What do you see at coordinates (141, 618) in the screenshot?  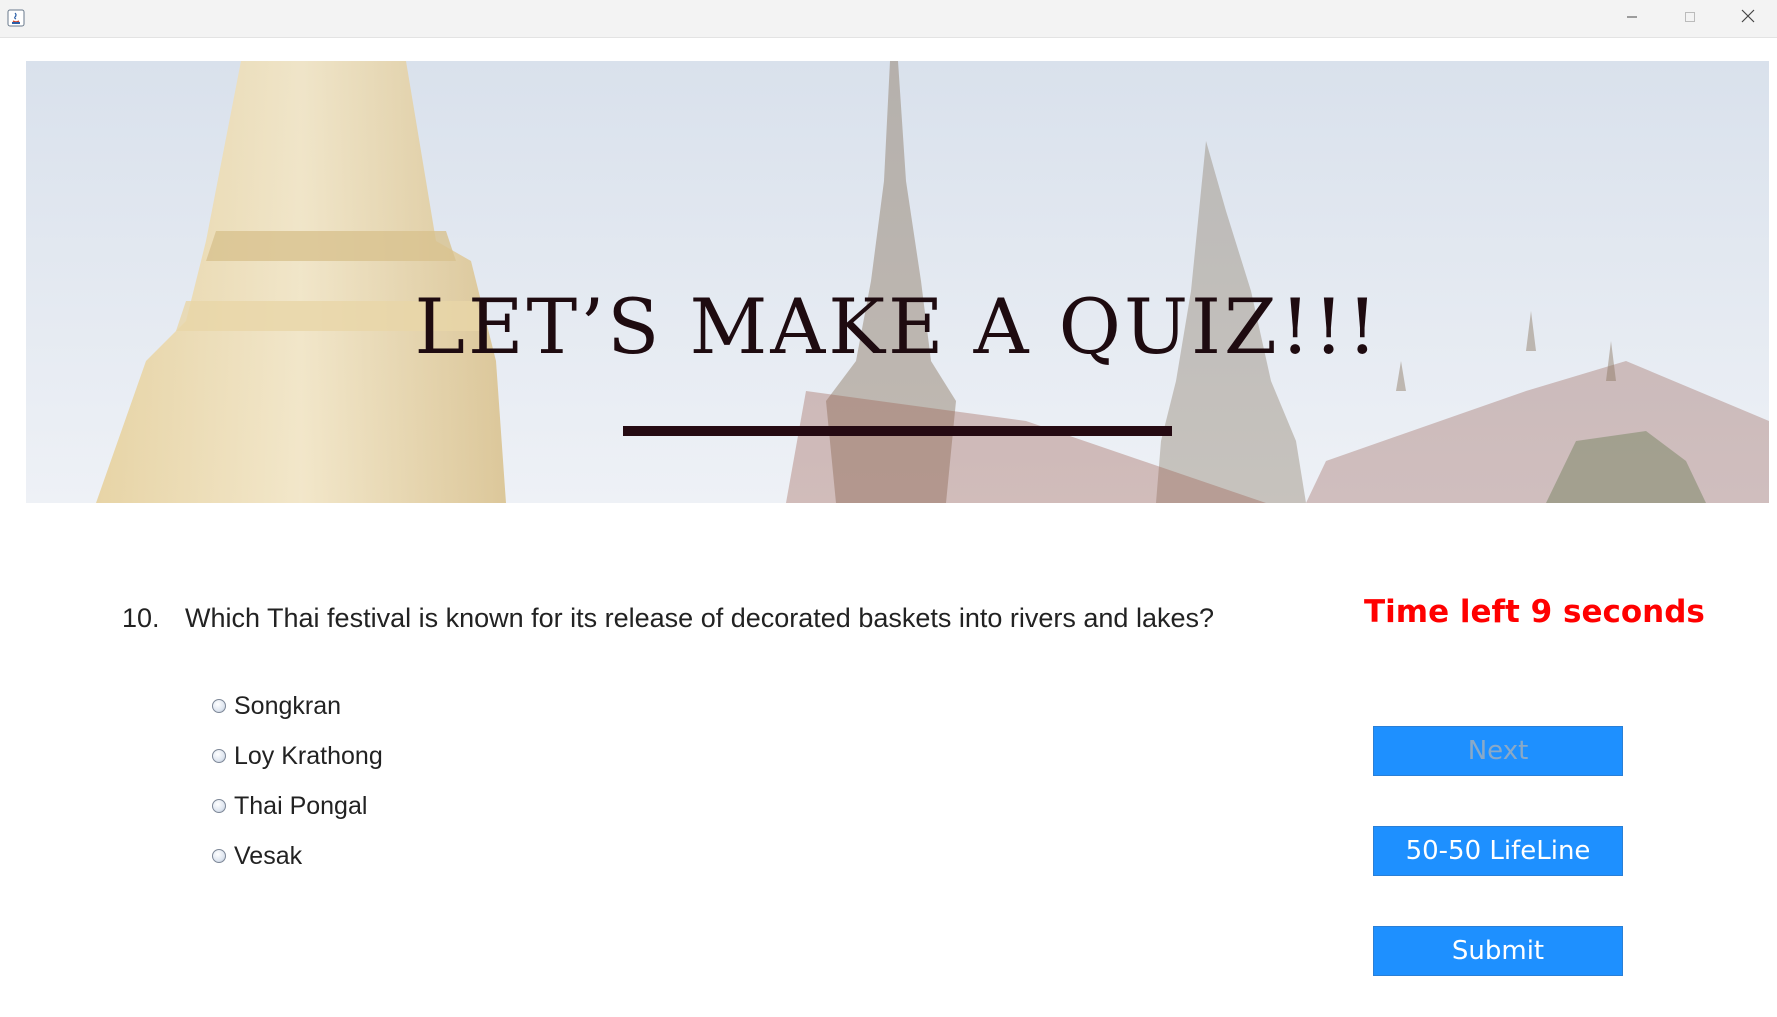 I see `question-number: 10.` at bounding box center [141, 618].